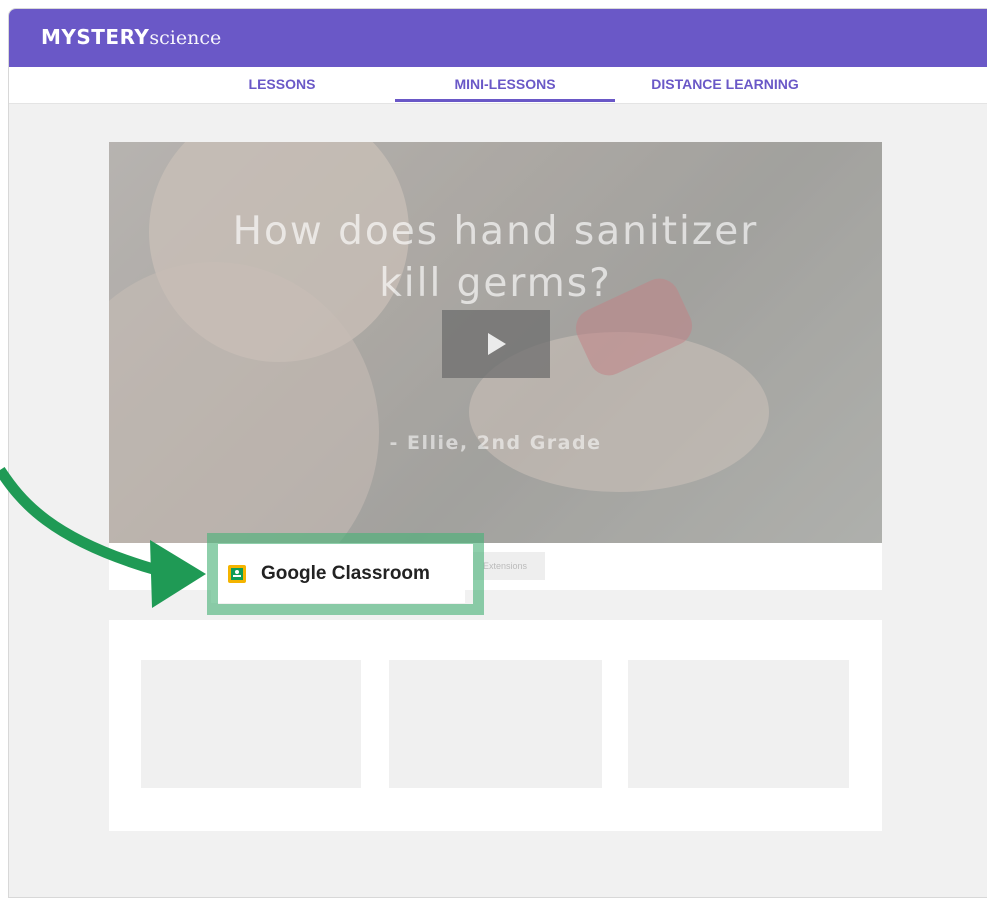  I want to click on google-classroom-icon-desk, so click(237, 576).